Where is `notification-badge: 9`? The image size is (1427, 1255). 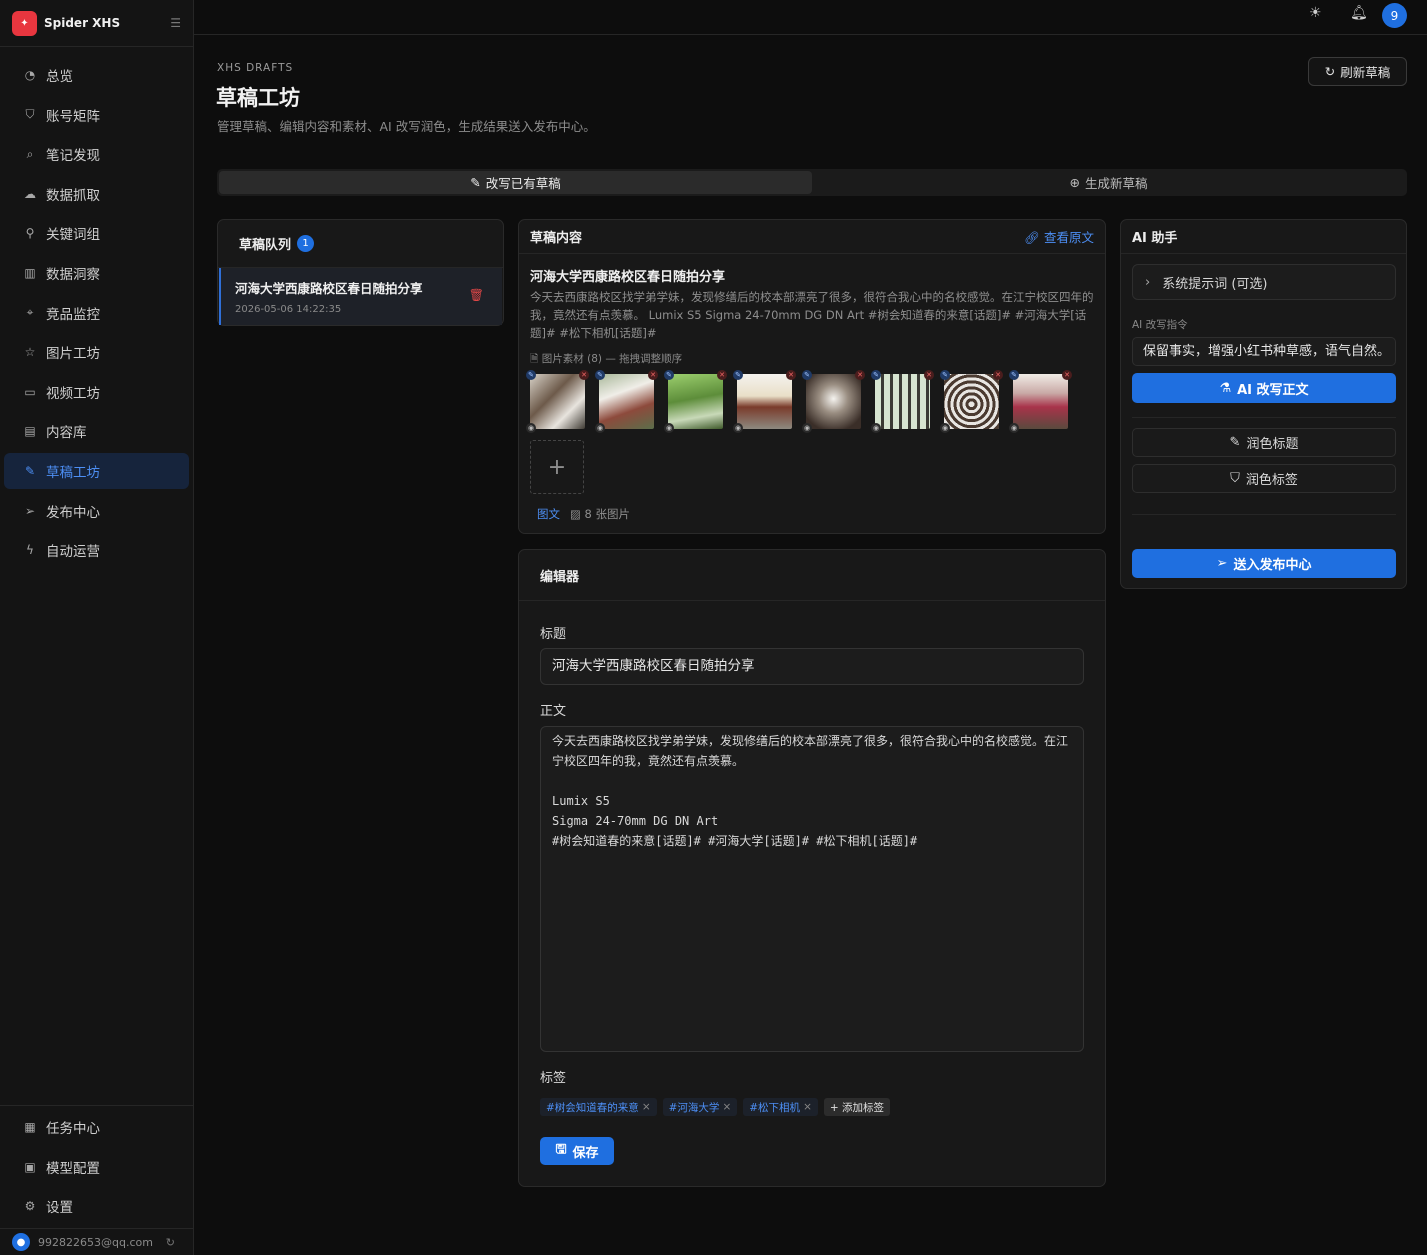 notification-badge: 9 is located at coordinates (1394, 15).